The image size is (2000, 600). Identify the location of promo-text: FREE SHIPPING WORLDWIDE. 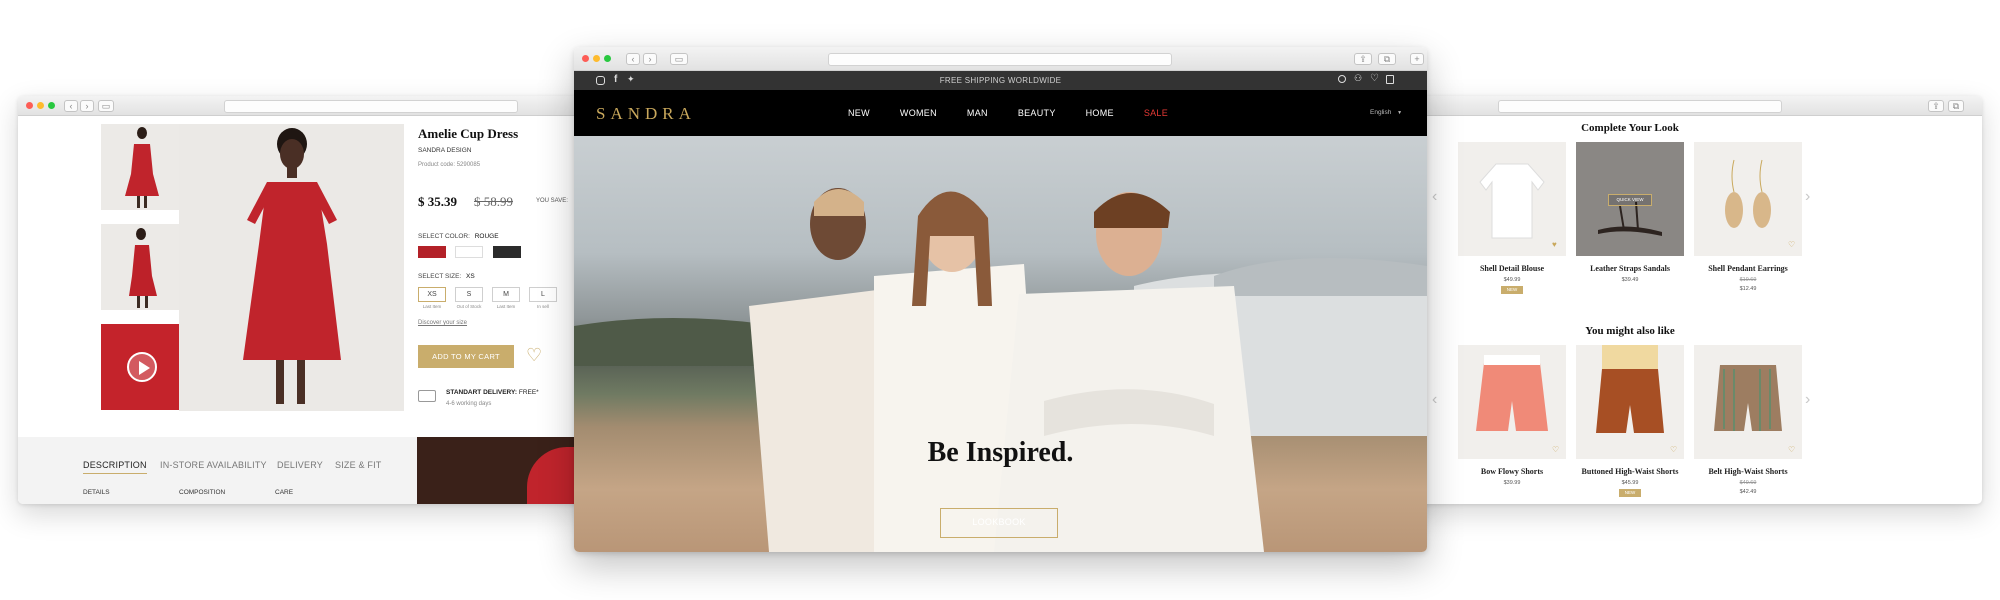
(1000, 80).